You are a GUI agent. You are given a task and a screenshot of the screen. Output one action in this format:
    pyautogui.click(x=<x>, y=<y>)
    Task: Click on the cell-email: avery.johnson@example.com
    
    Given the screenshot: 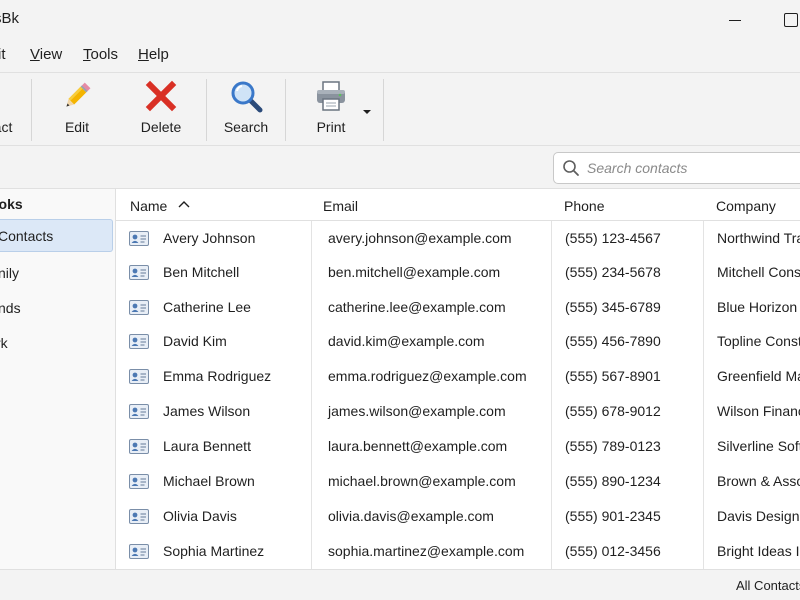 What is the action you would take?
    pyautogui.click(x=420, y=238)
    